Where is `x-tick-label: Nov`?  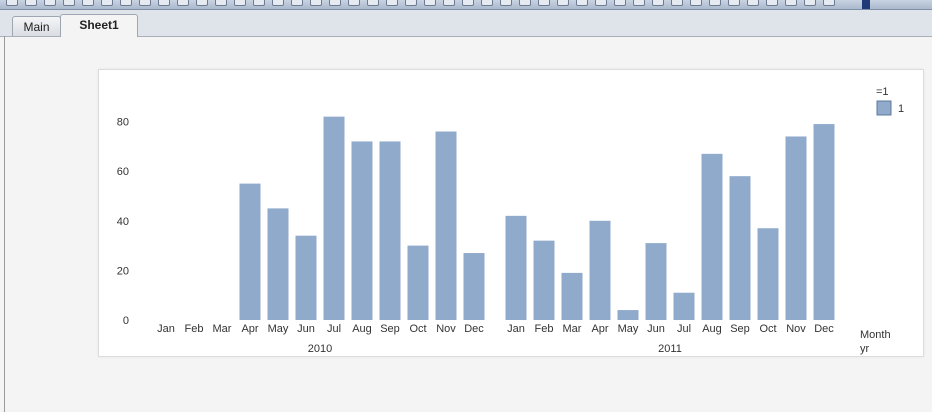
x-tick-label: Nov is located at coordinates (796, 329).